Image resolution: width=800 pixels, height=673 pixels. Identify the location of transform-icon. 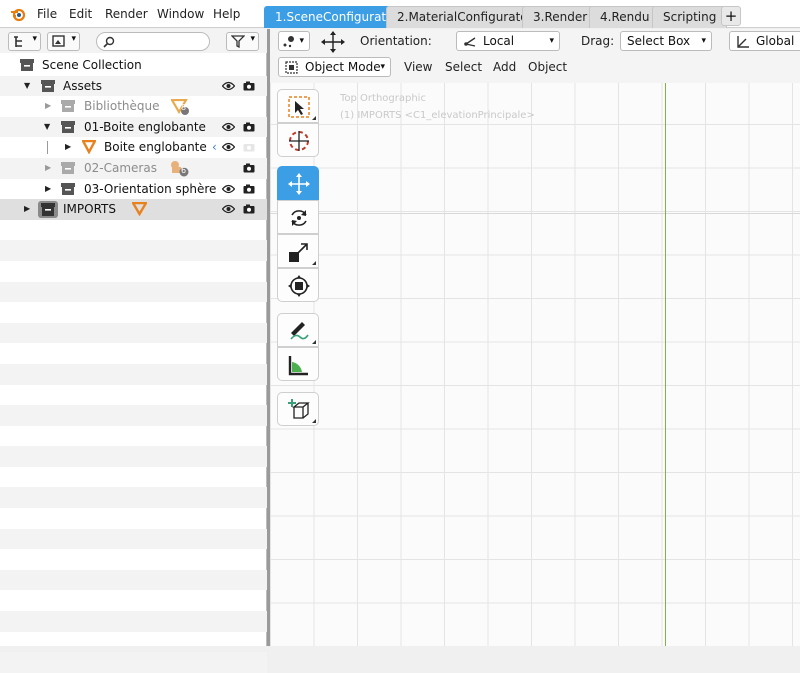
(299, 286).